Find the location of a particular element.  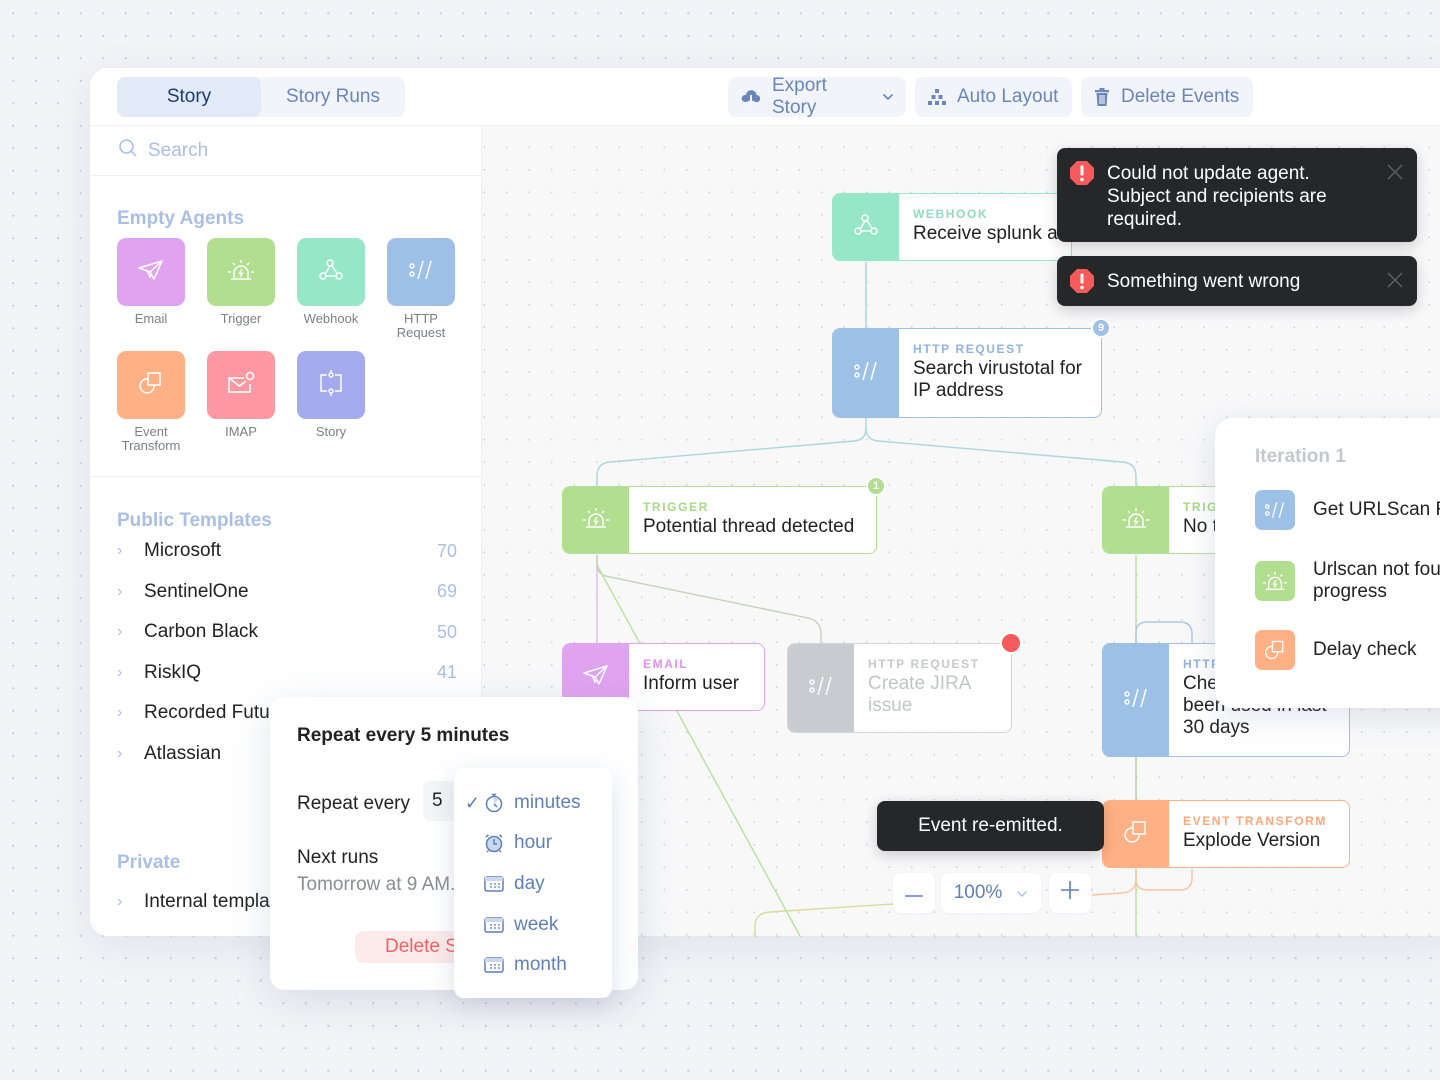

iteration-item: Urlscan not found, in progress is located at coordinates (1347, 581).